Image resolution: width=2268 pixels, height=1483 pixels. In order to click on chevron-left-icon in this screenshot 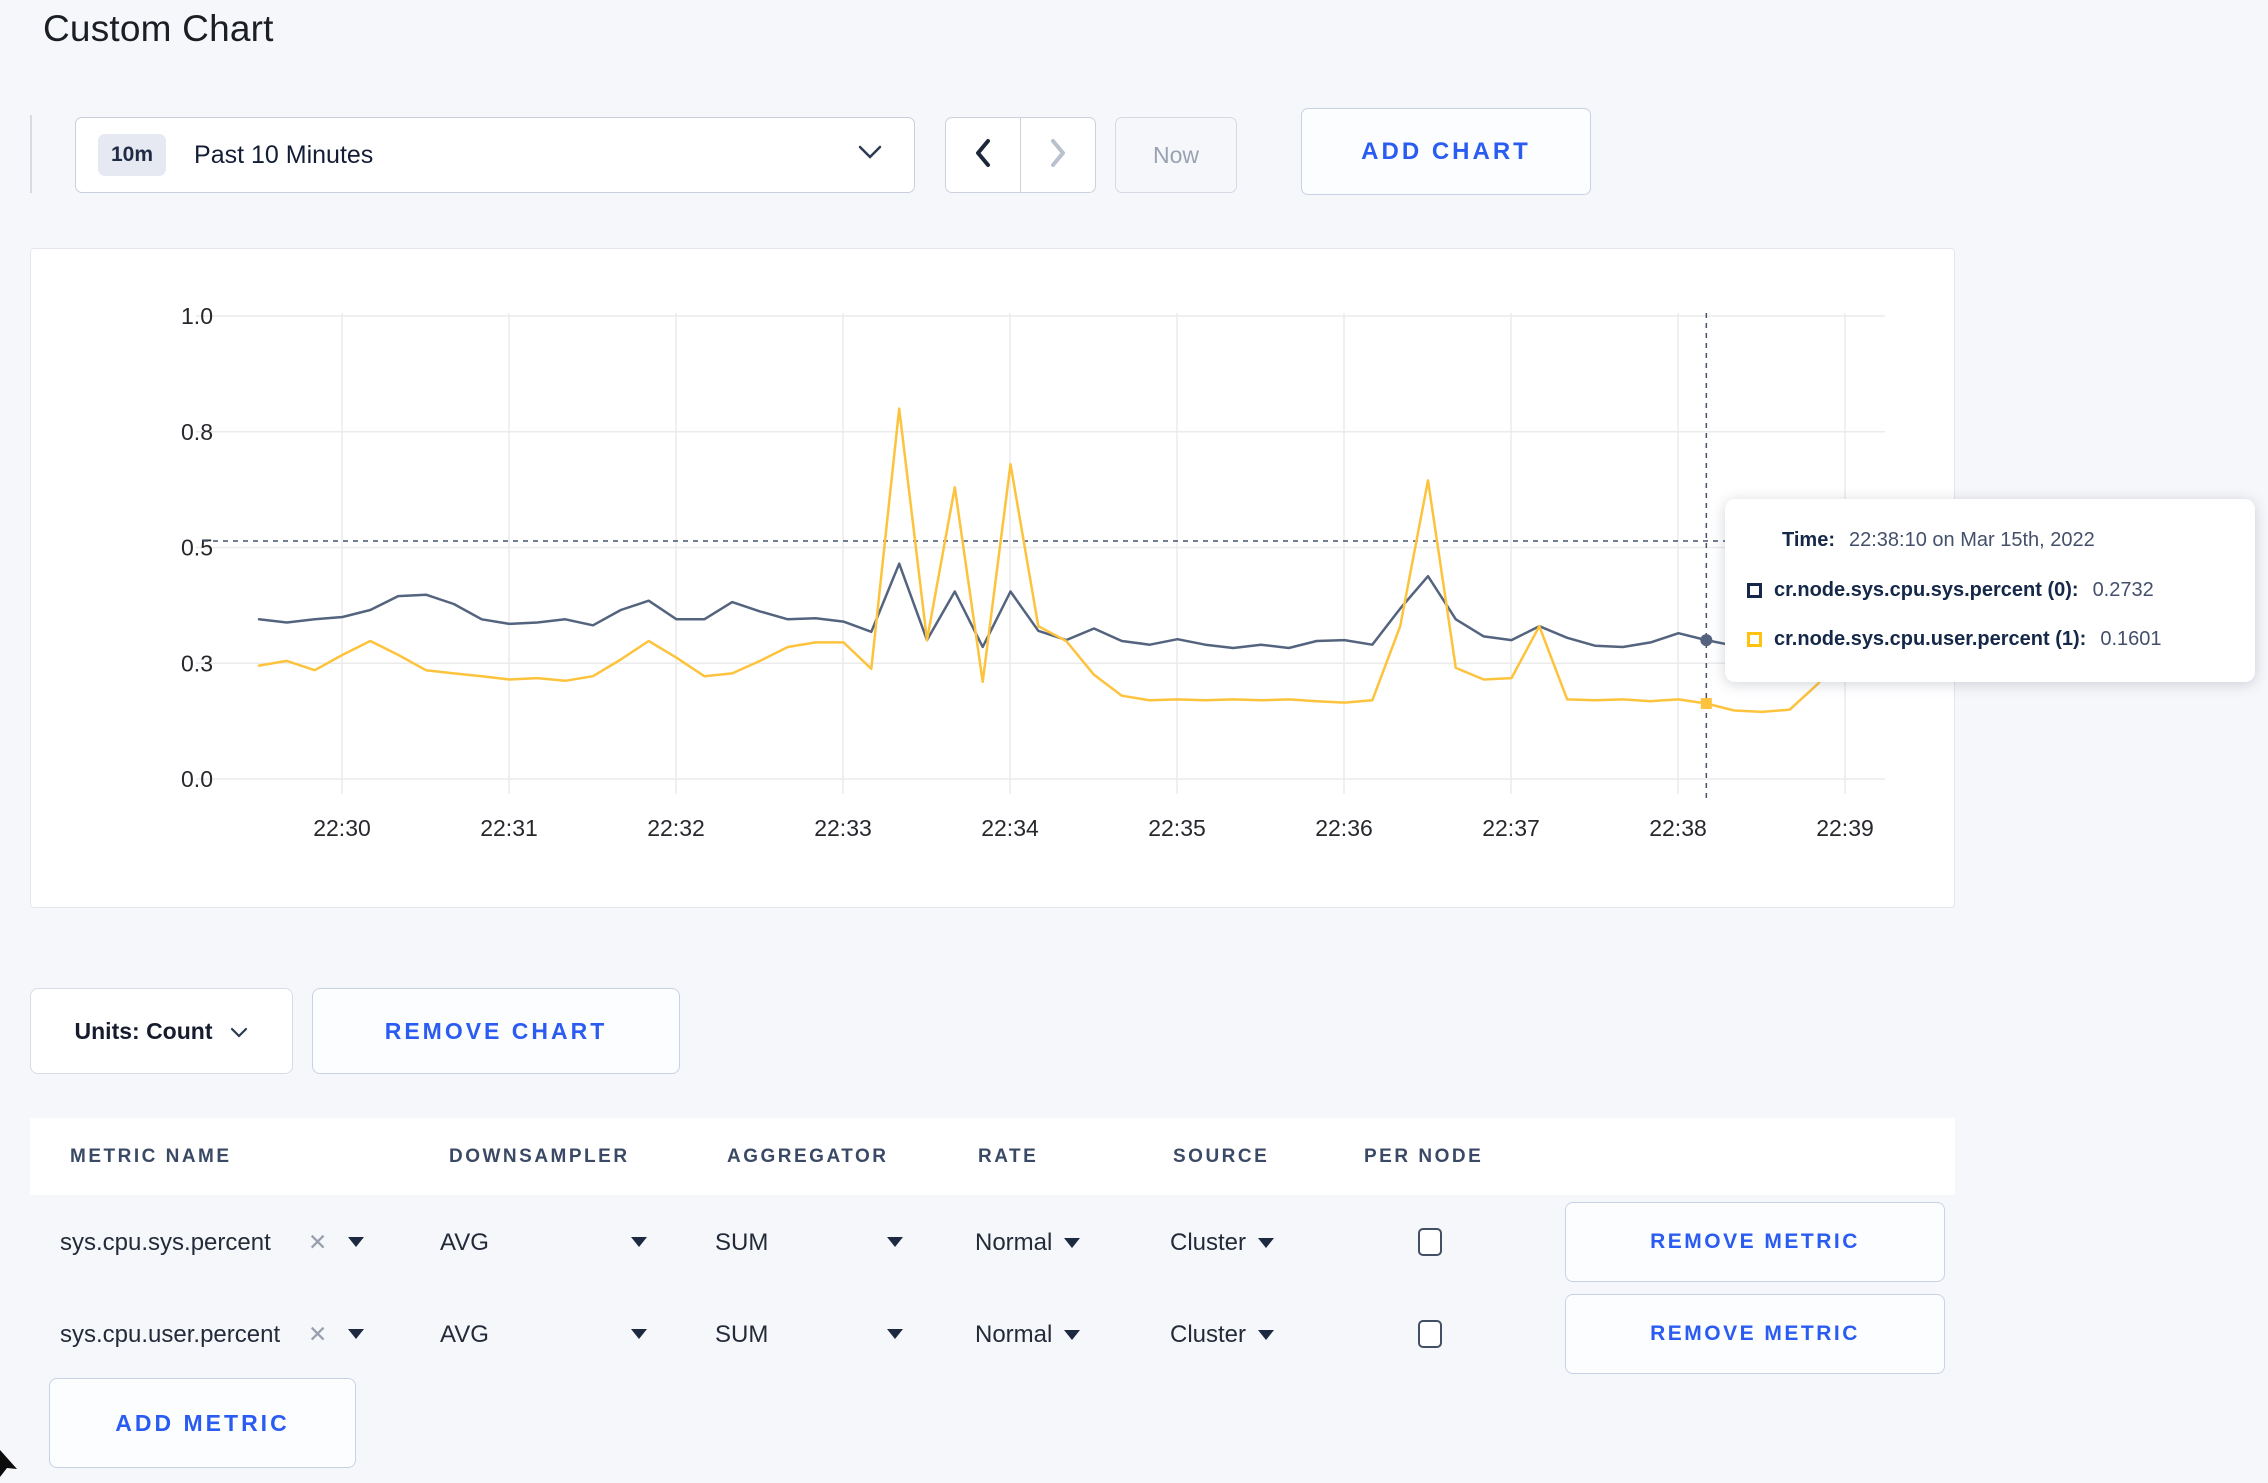, I will do `click(983, 155)`.